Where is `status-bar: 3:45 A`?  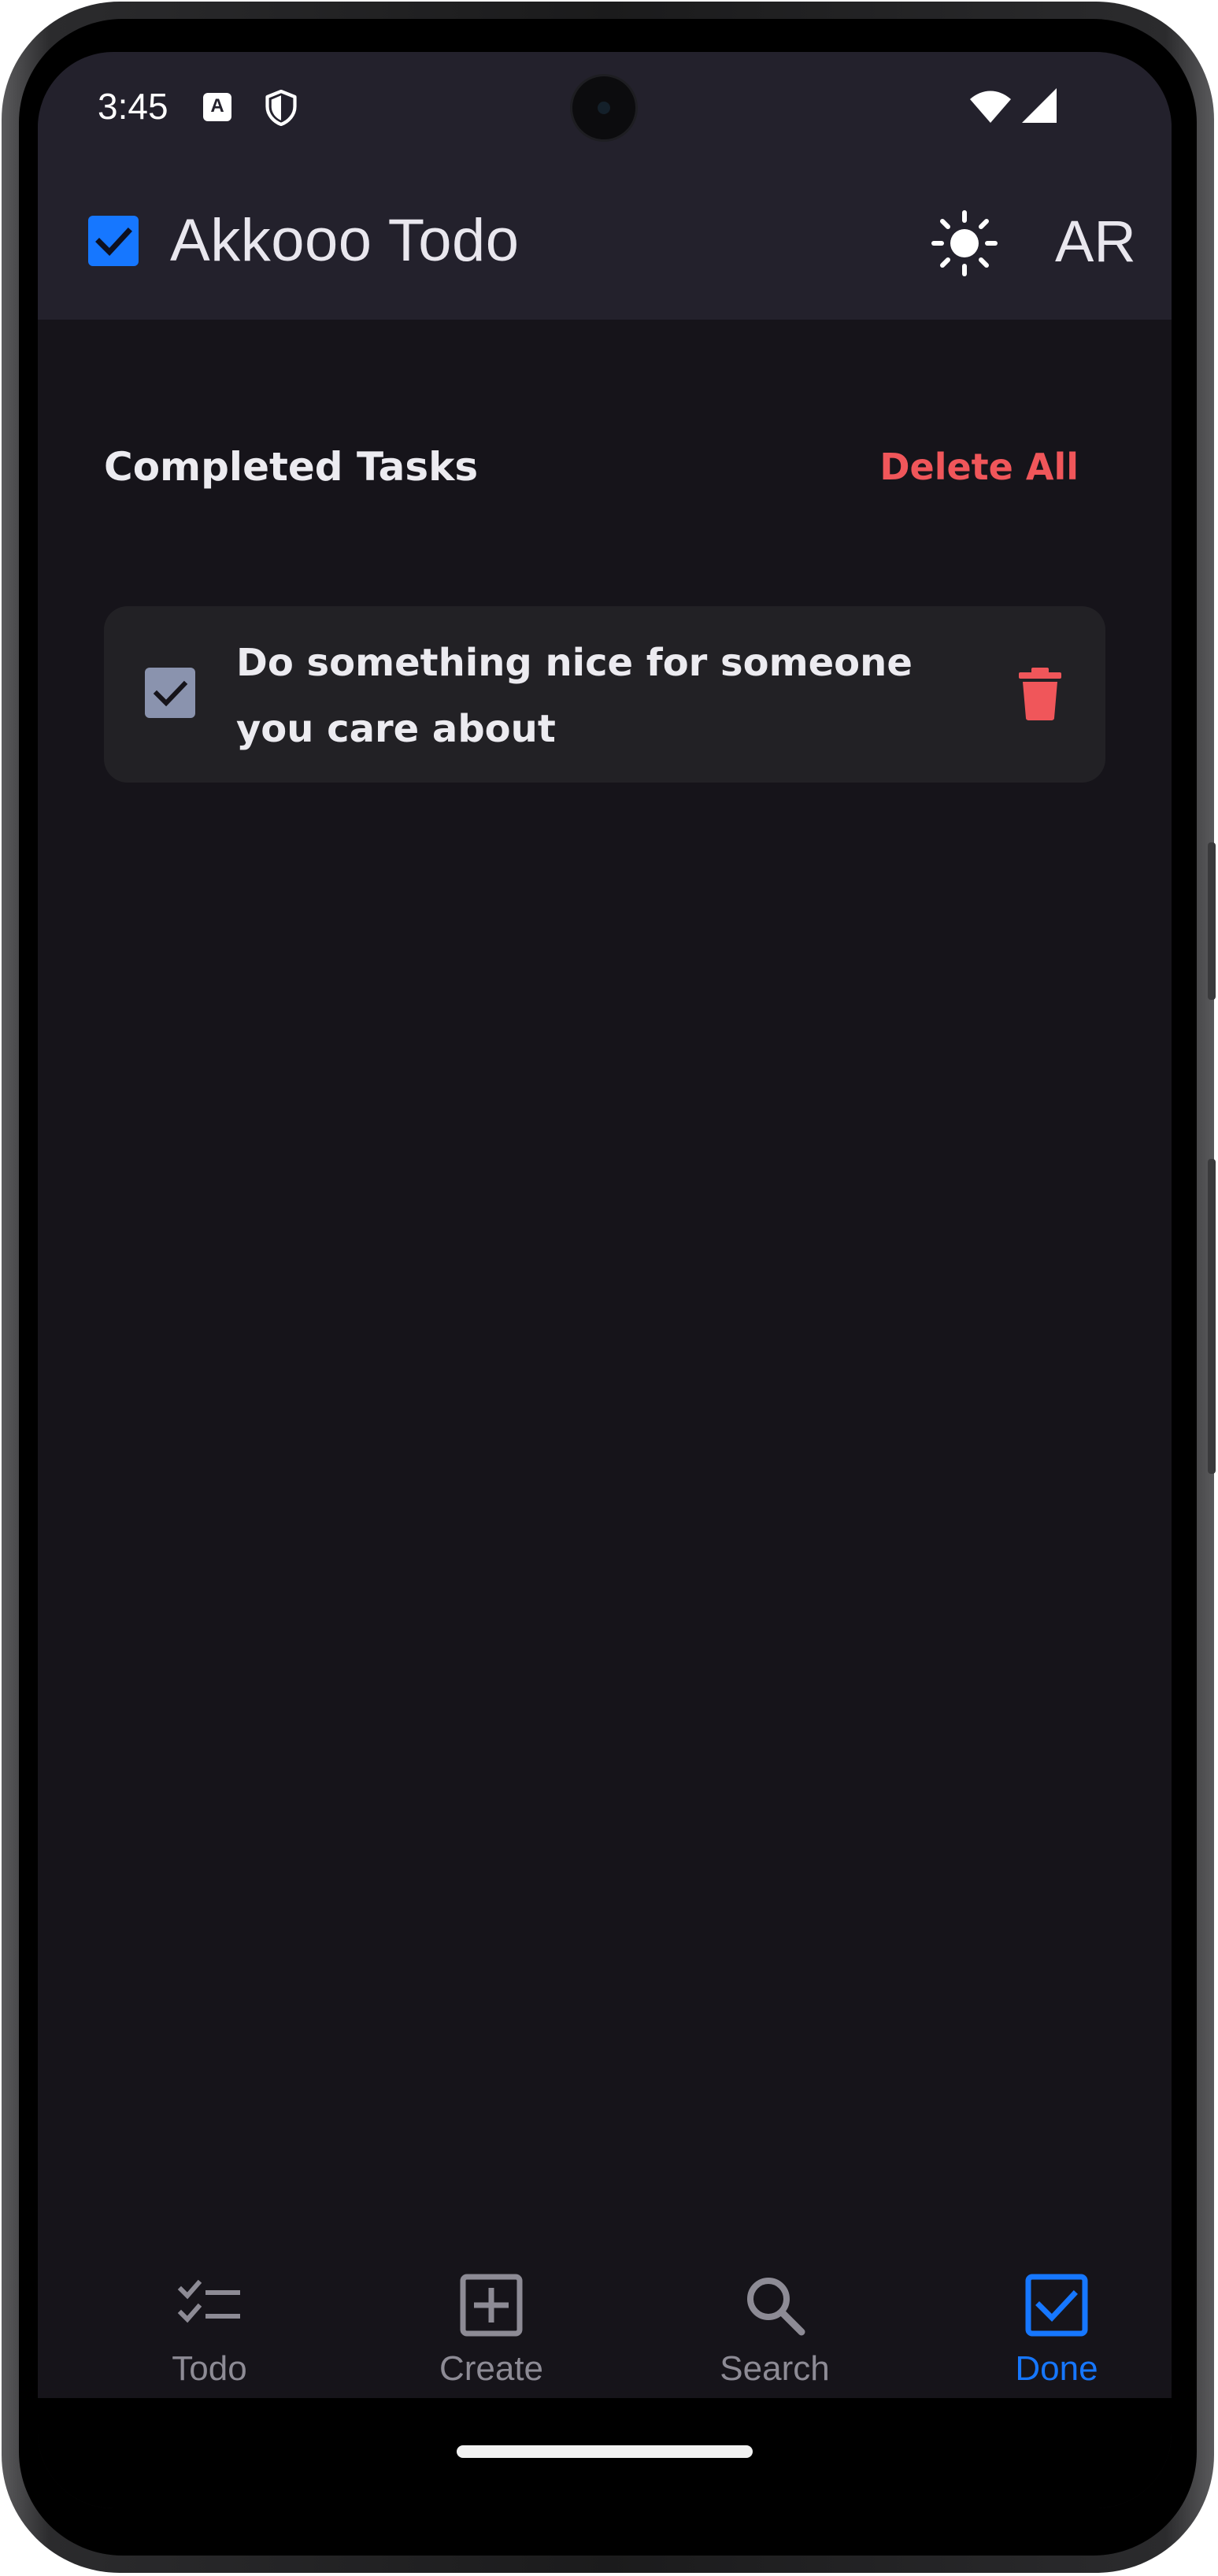 status-bar: 3:45 A is located at coordinates (605, 107).